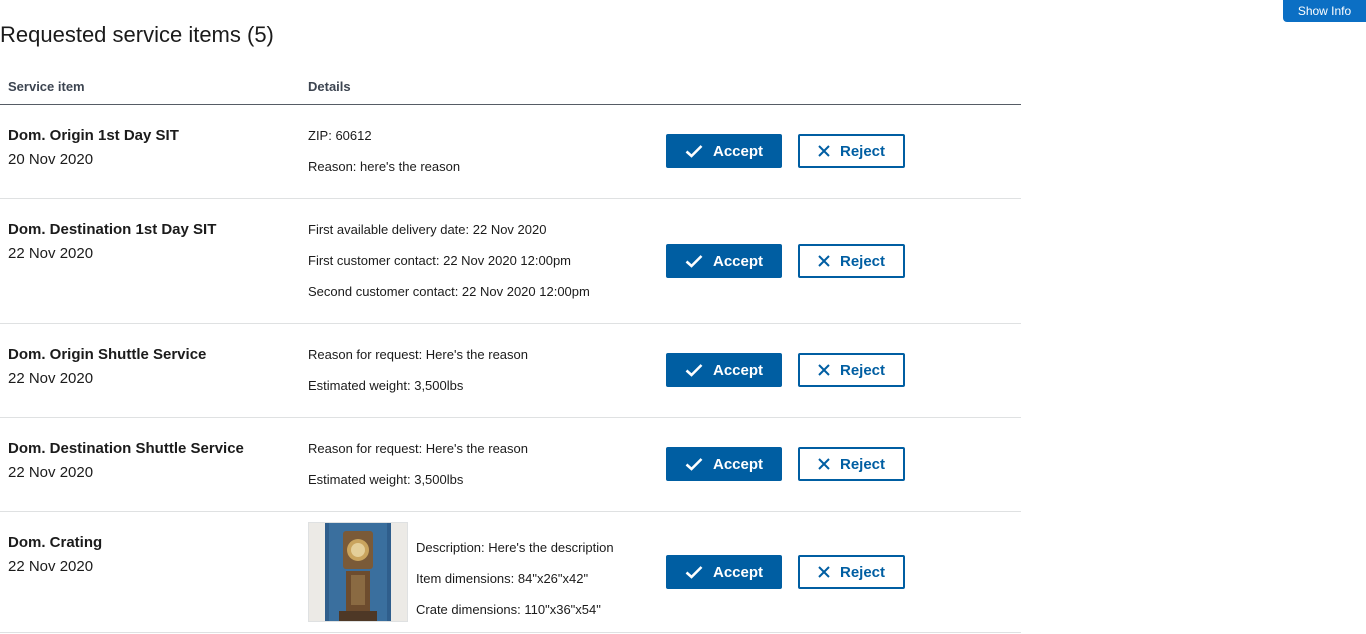  Describe the element at coordinates (508, 609) in the screenshot. I see `detail-line: Crate dimensions: 110"x36"x54"` at that location.